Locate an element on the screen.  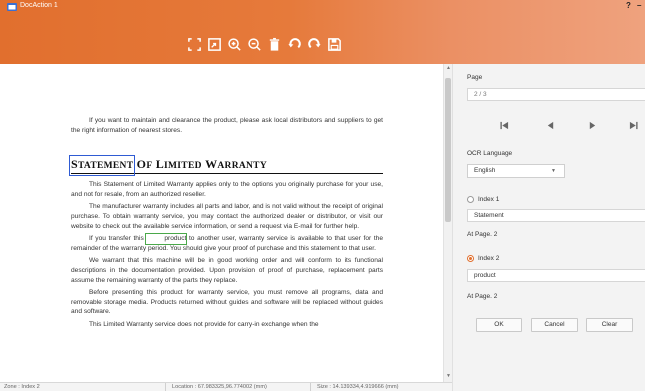
delete-button is located at coordinates (274, 44).